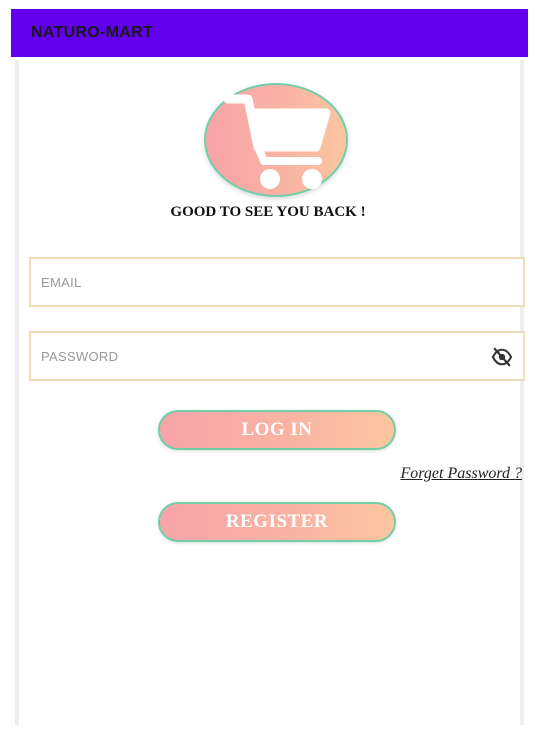  What do you see at coordinates (502, 357) in the screenshot?
I see `eye-off-icon` at bounding box center [502, 357].